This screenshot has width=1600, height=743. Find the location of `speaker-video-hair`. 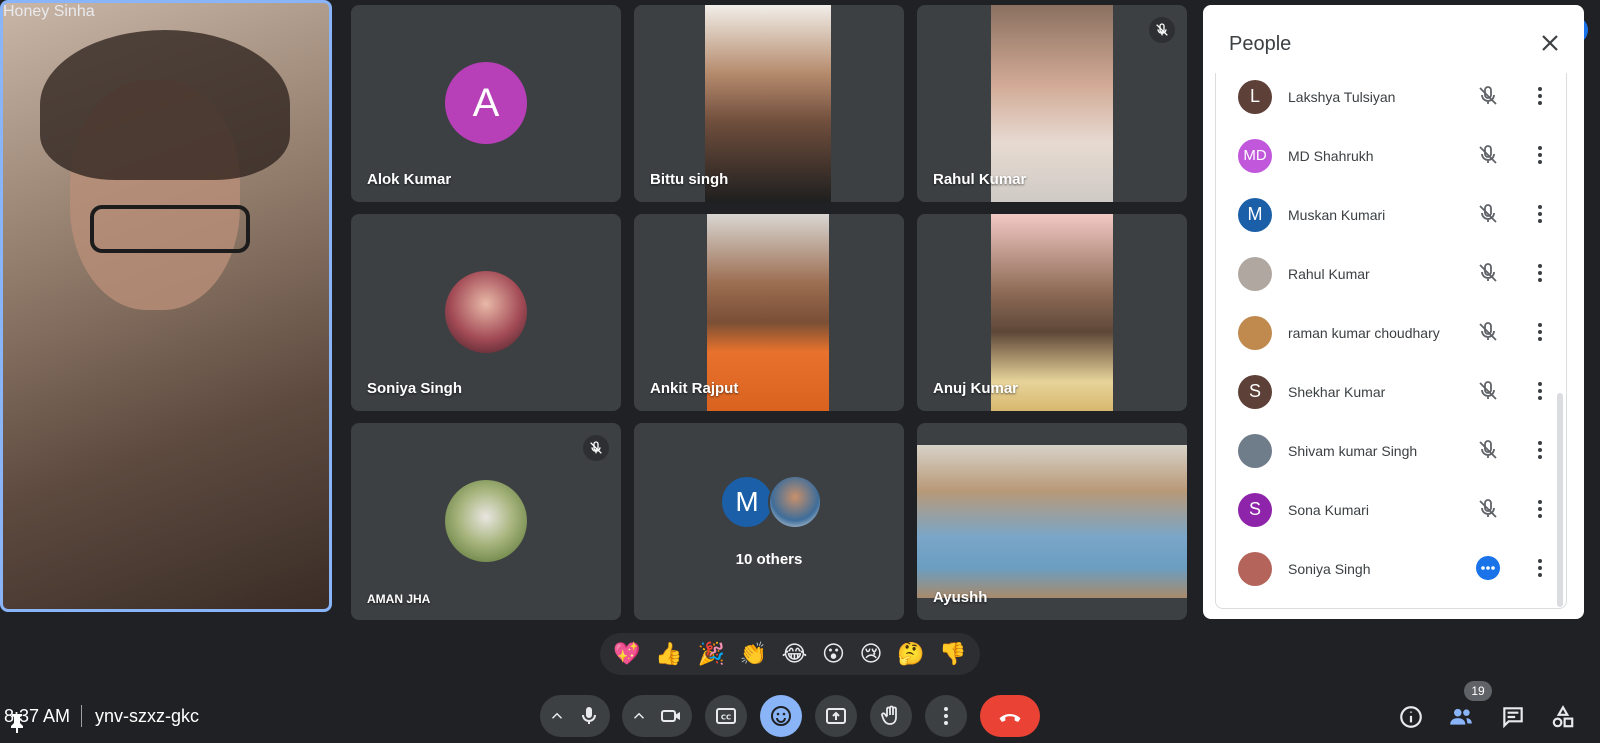

speaker-video-hair is located at coordinates (165, 105).